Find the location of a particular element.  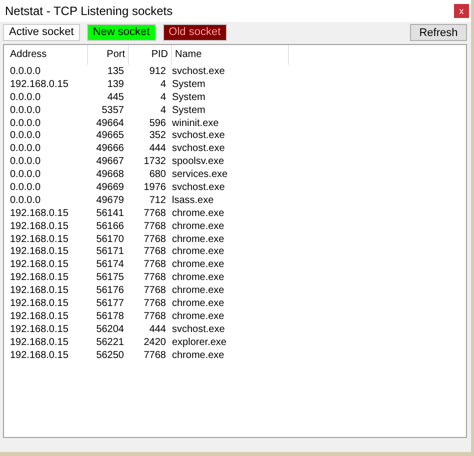

table-cell-text: 56171 is located at coordinates (110, 252).